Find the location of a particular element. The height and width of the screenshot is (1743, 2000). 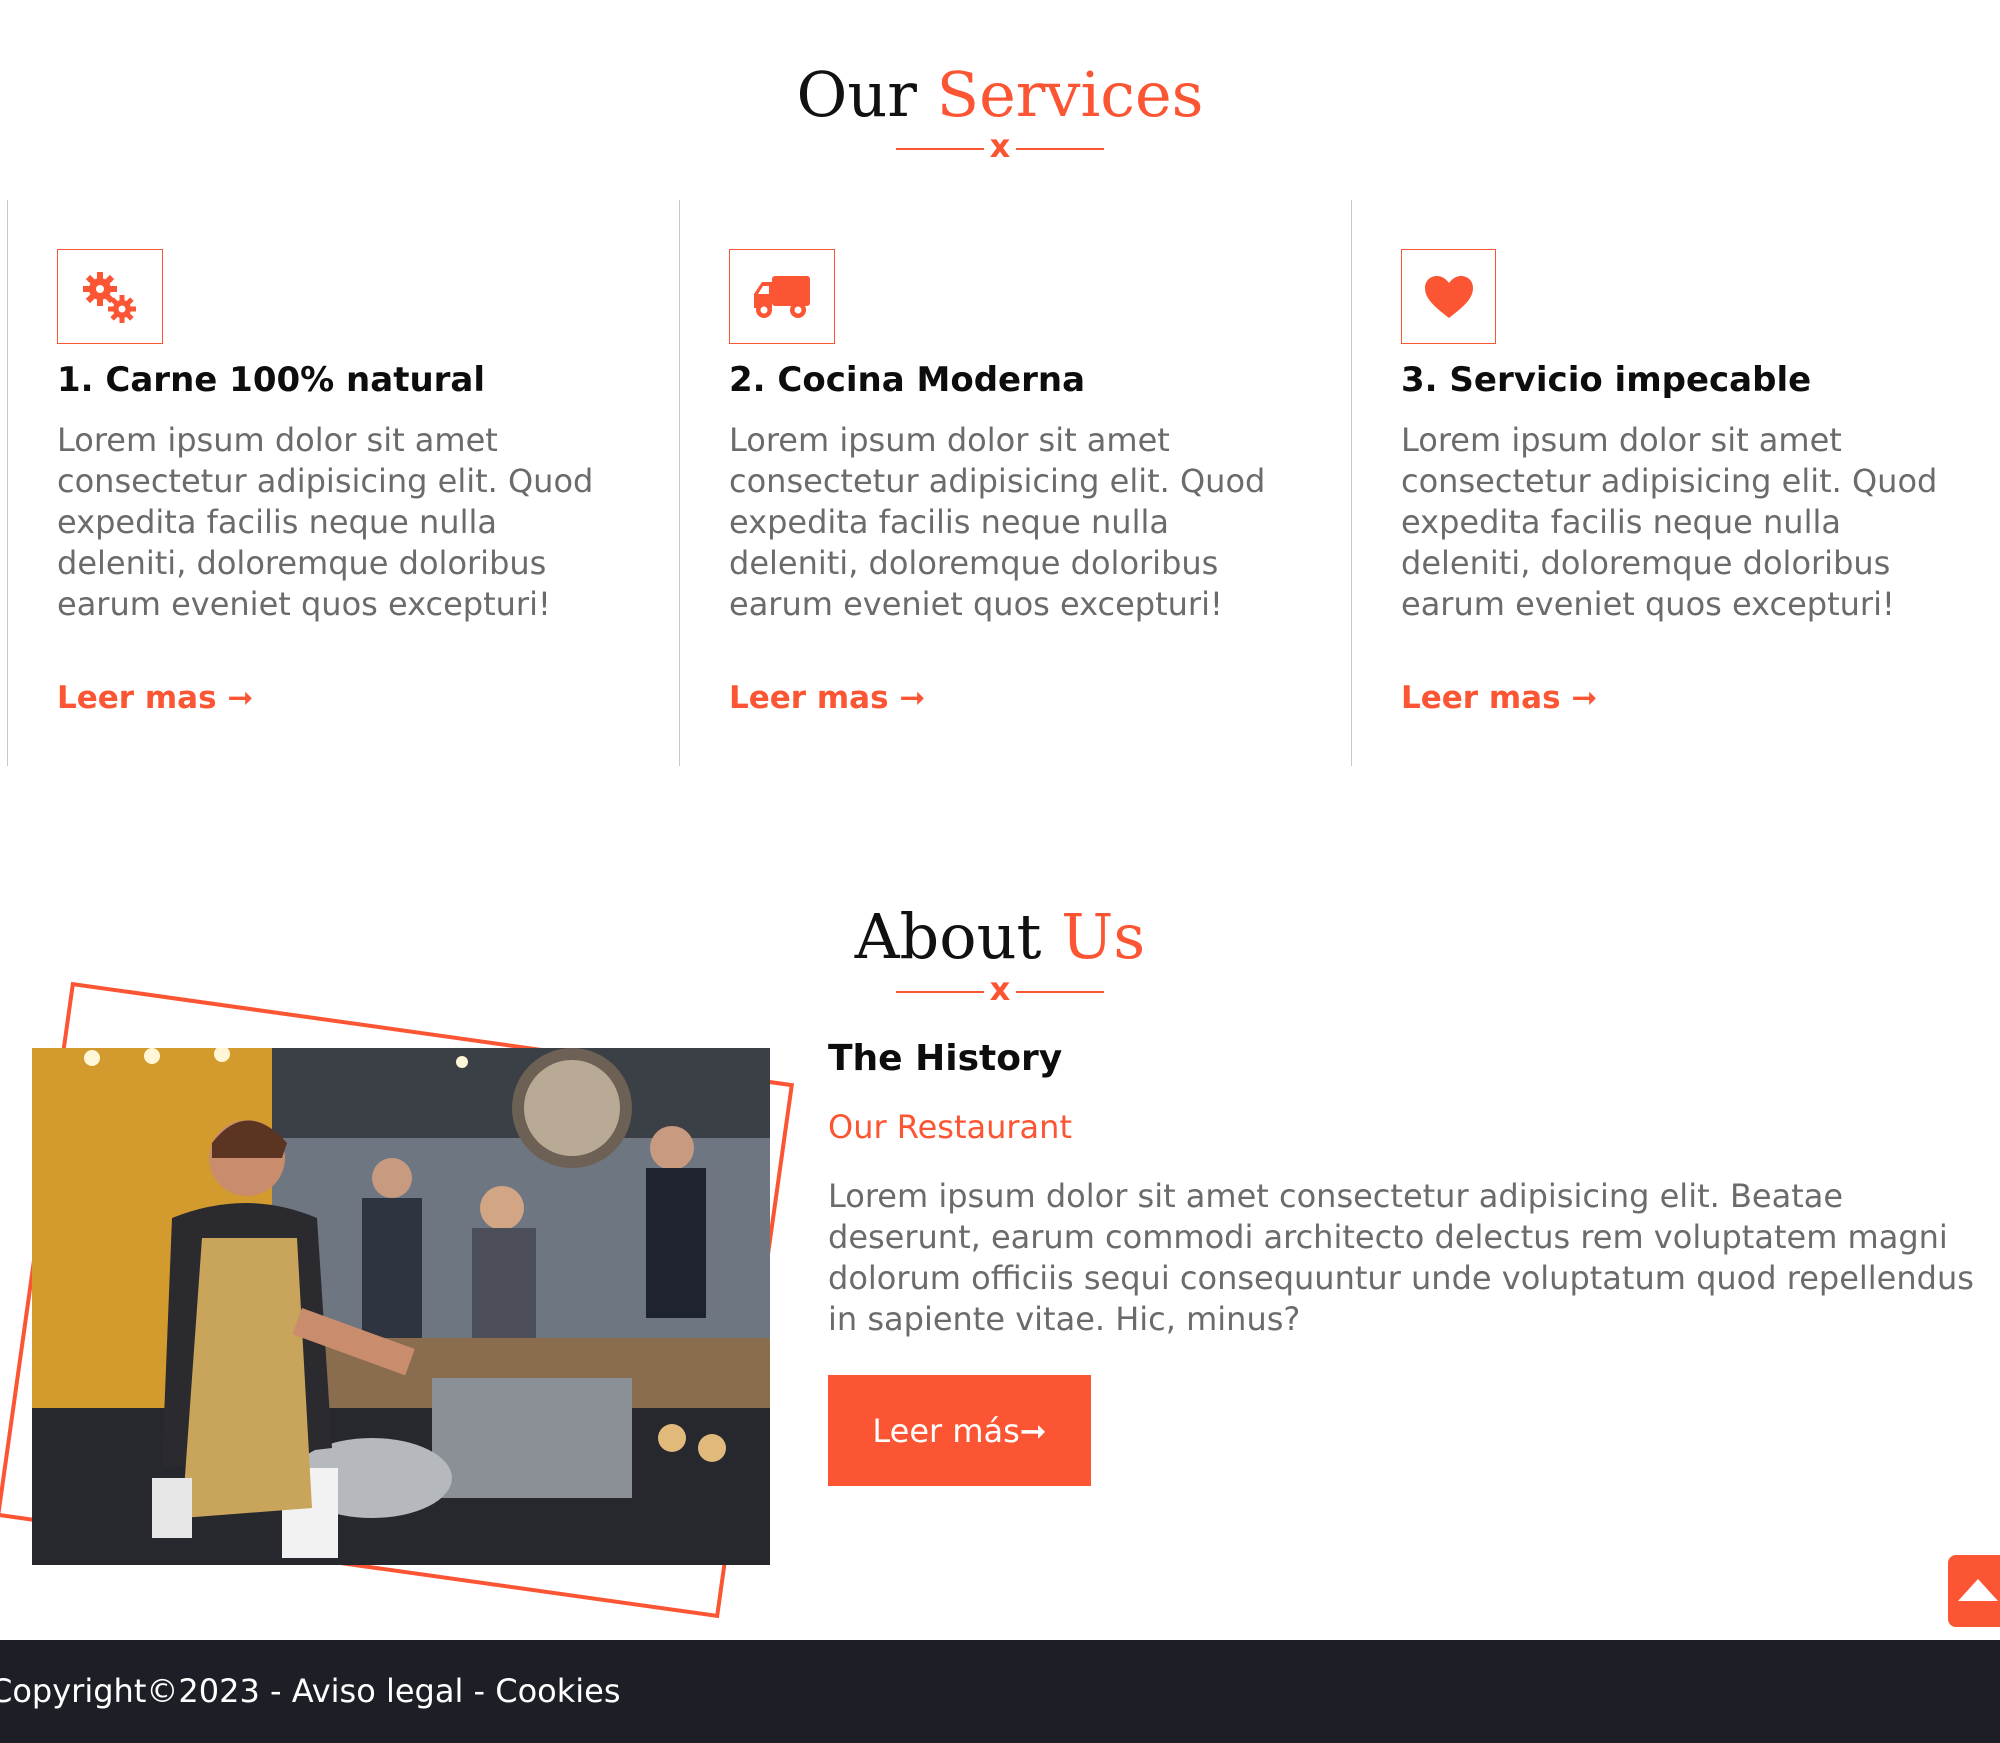

history-subtitle: Our Restaurant is located at coordinates (950, 1127).